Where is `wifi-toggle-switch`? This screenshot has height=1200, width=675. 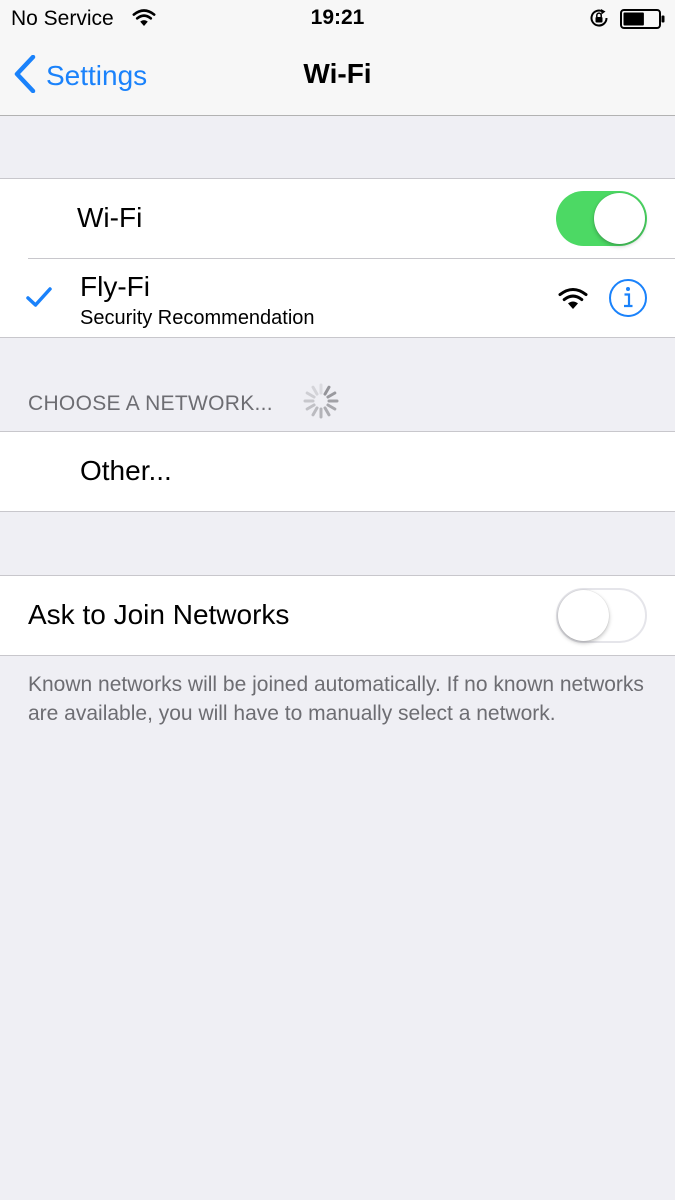
wifi-toggle-switch is located at coordinates (601, 218).